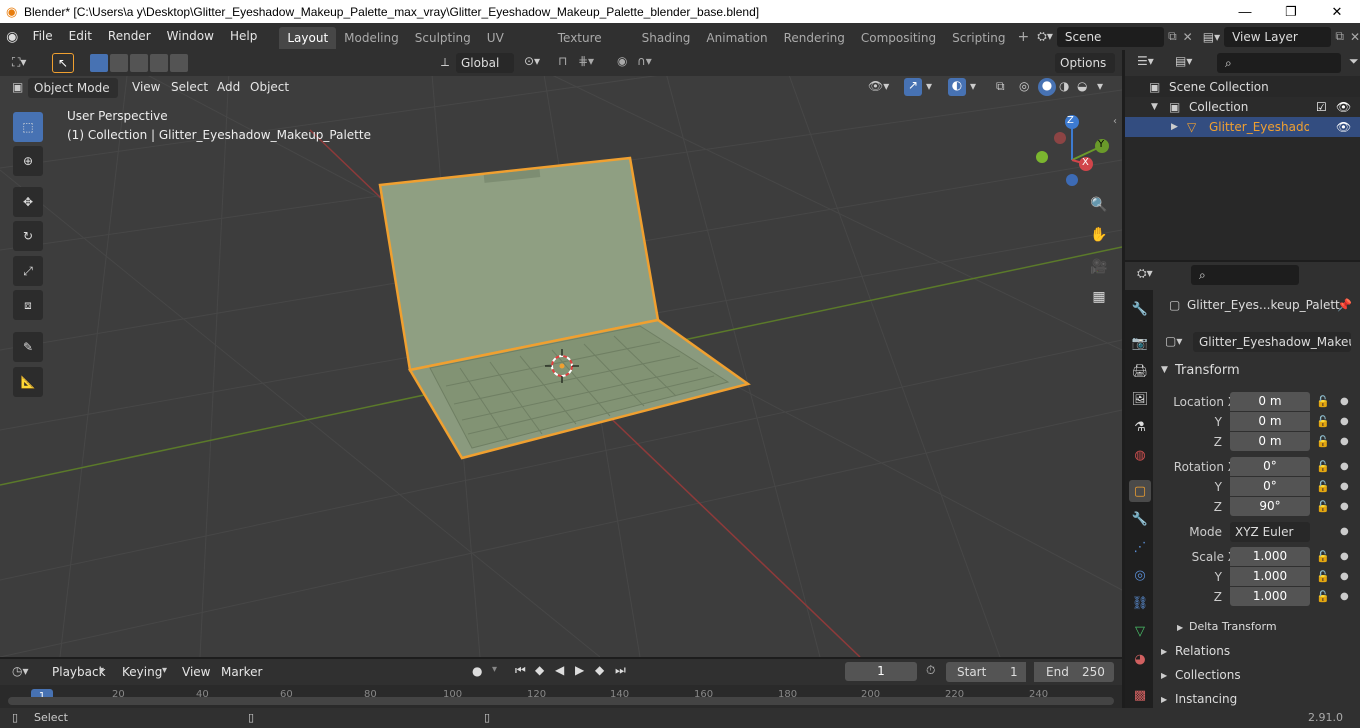  What do you see at coordinates (371, 38) in the screenshot?
I see `tab-modeling: Modeling` at bounding box center [371, 38].